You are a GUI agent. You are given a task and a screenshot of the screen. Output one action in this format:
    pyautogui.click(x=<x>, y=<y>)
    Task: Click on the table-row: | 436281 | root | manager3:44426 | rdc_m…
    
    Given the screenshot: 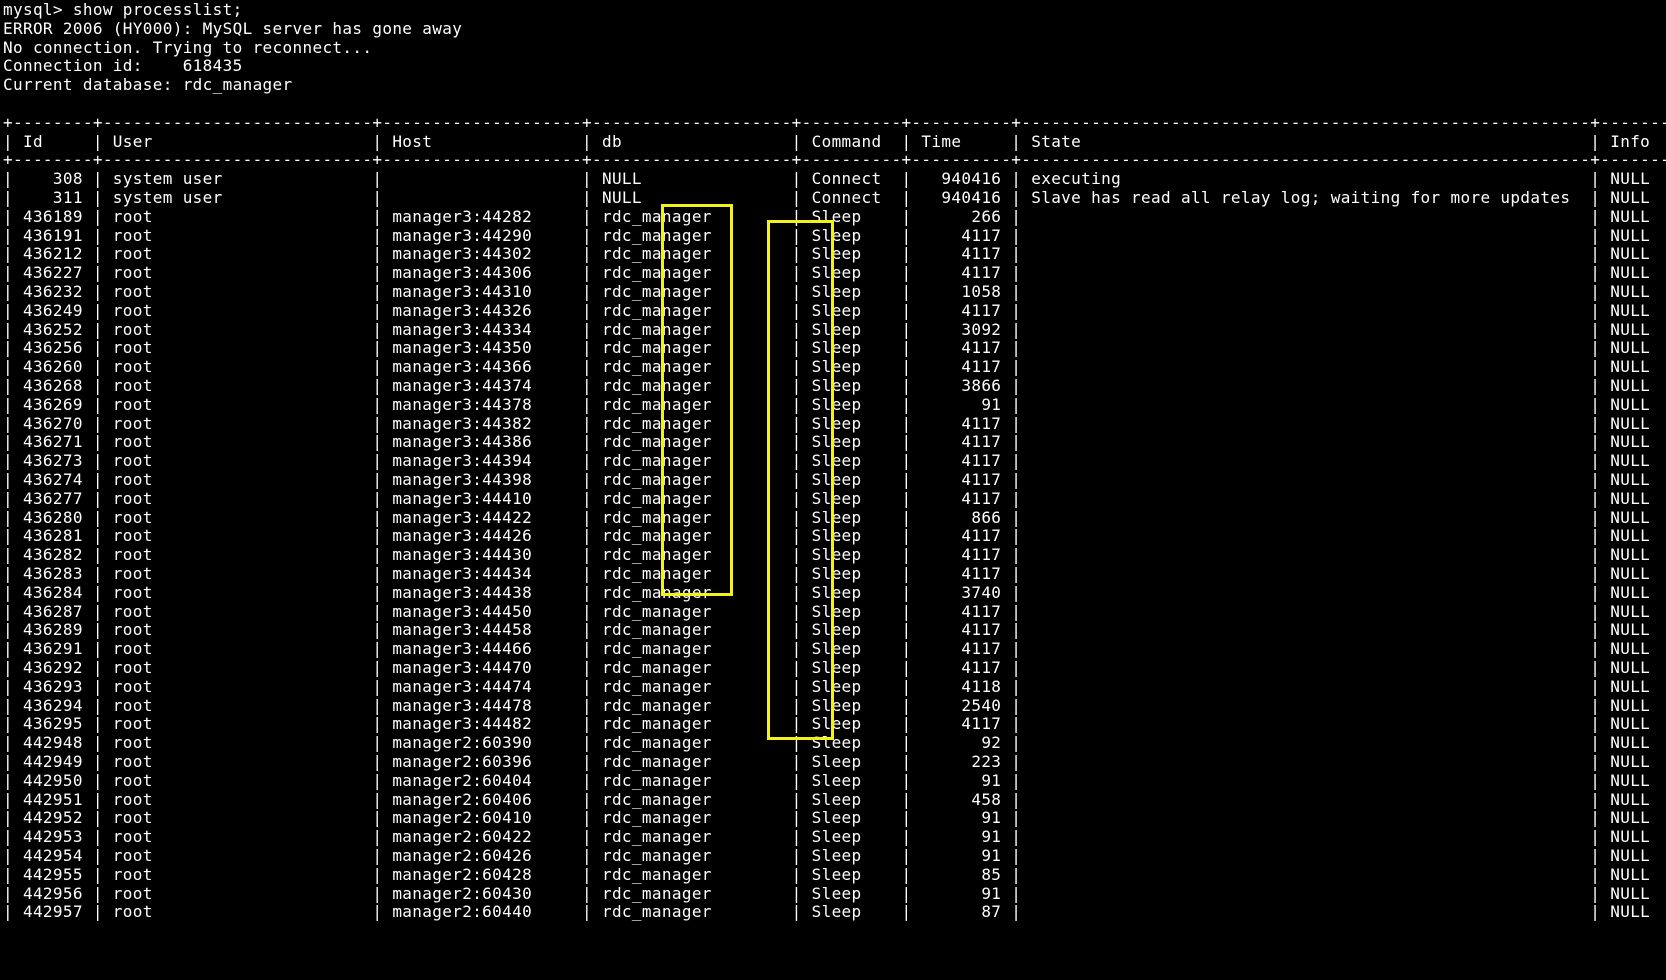 What is the action you would take?
    pyautogui.click(x=834, y=536)
    